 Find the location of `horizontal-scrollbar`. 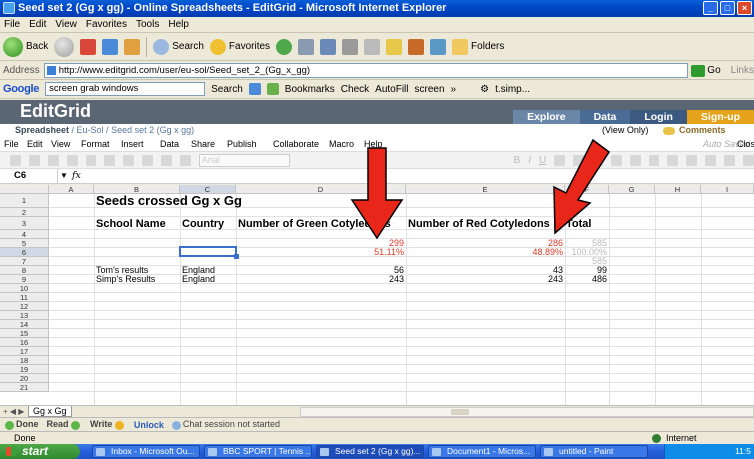

horizontal-scrollbar is located at coordinates (527, 412).